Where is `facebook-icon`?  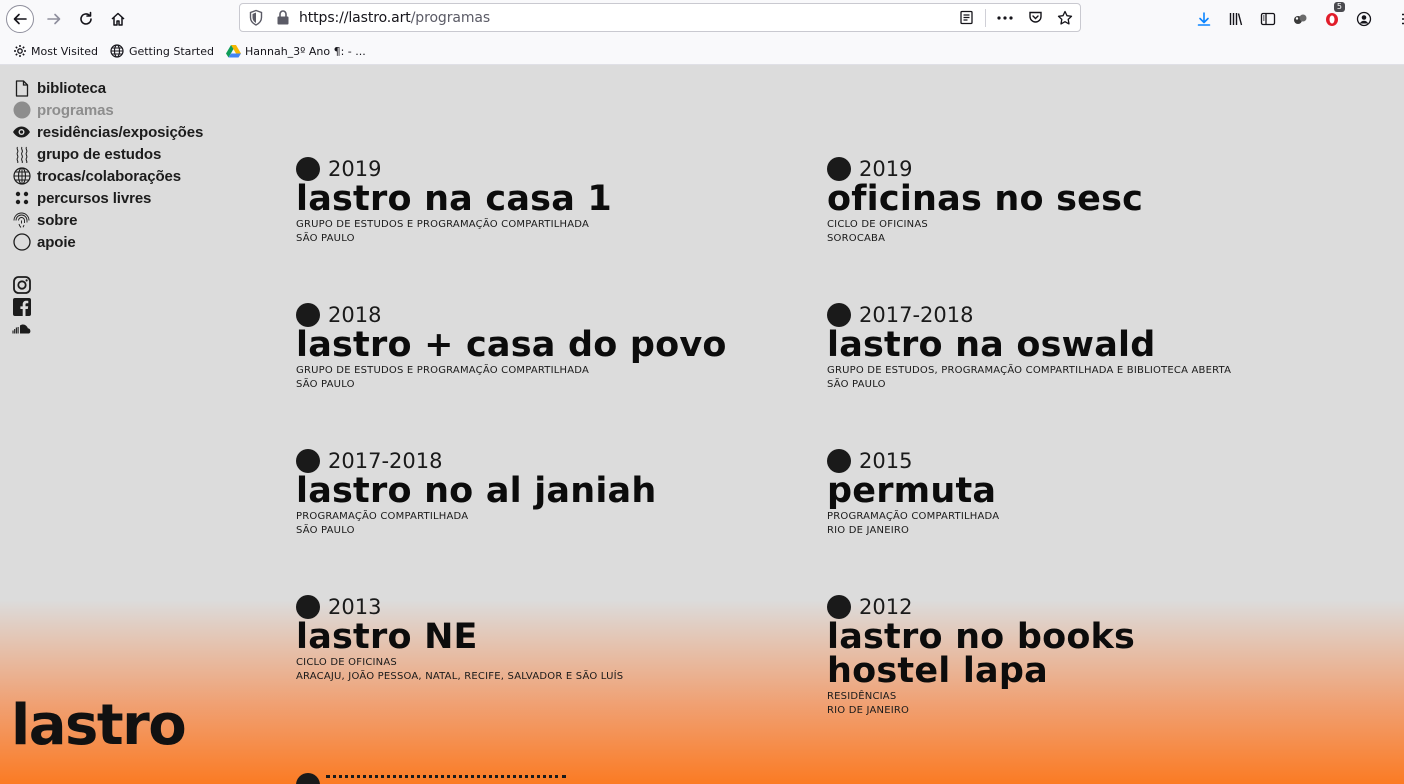
facebook-icon is located at coordinates (22, 307).